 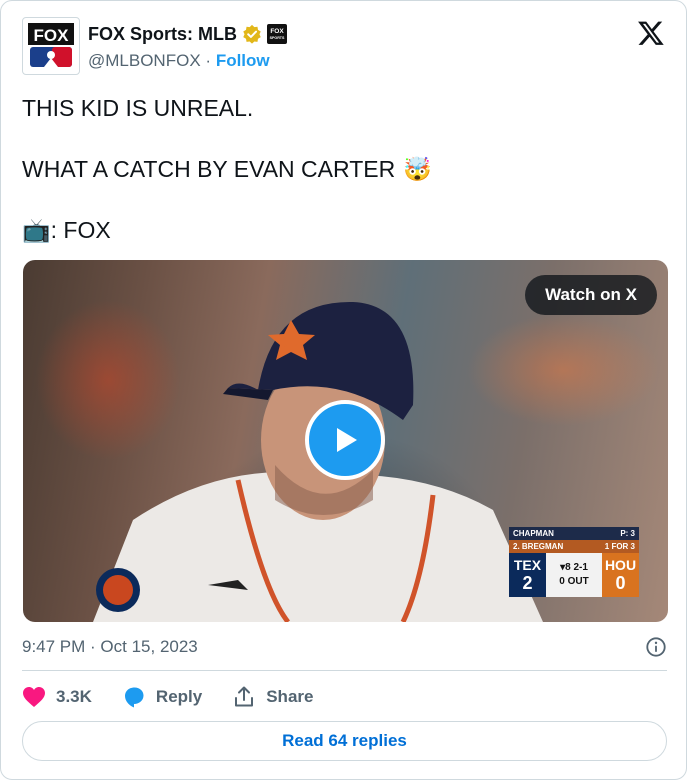 I want to click on scorebug-score-row: TEX 2 ▾8 2-1 0 OUT HOU 0, so click(x=574, y=575).